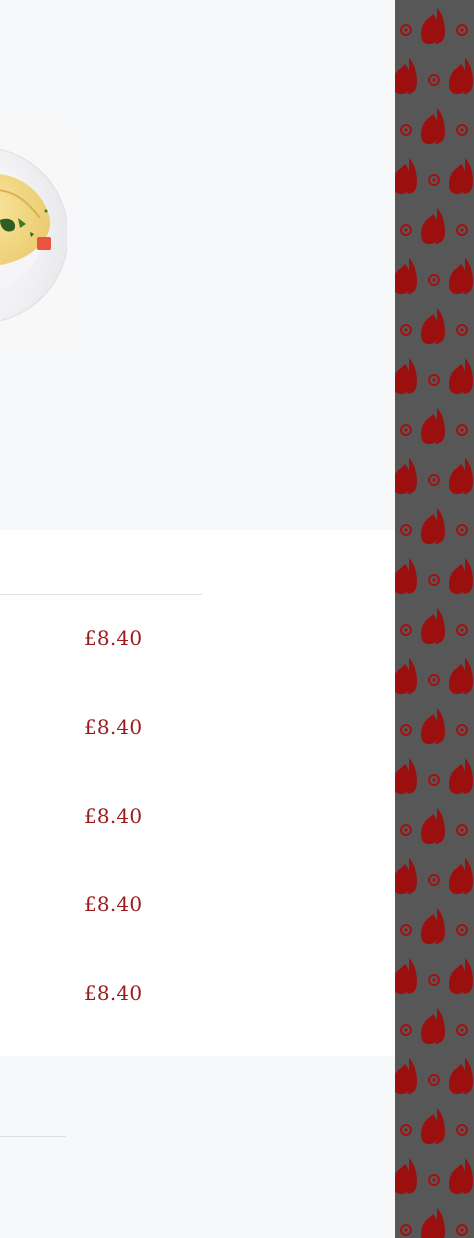  I want to click on dish-photo, so click(33, 235).